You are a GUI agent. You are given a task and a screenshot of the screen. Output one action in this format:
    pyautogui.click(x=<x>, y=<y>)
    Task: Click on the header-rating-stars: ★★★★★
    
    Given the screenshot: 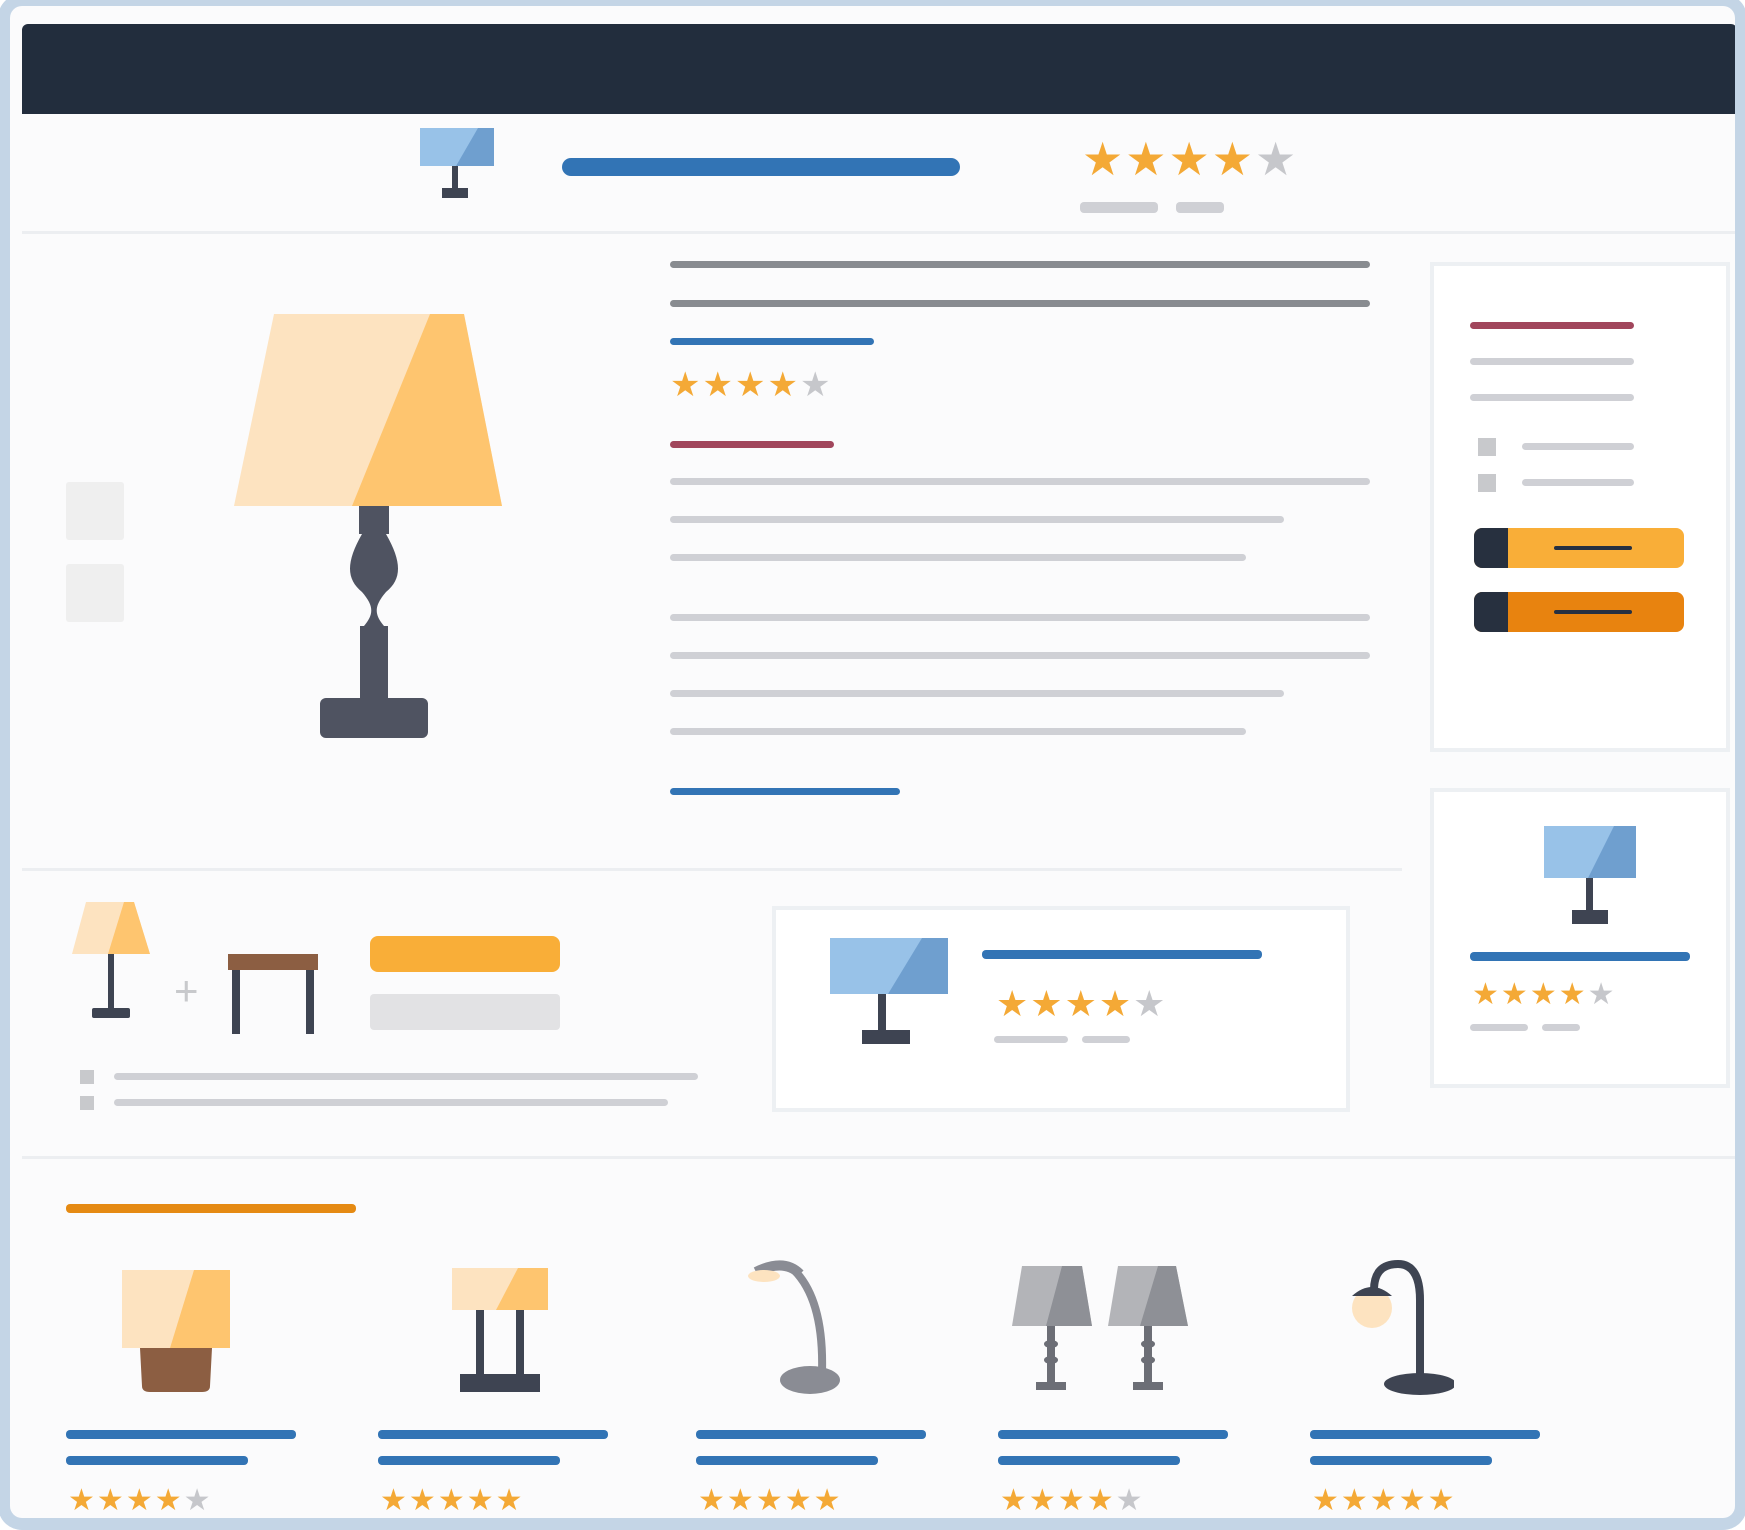 What is the action you would take?
    pyautogui.click(x=1190, y=159)
    